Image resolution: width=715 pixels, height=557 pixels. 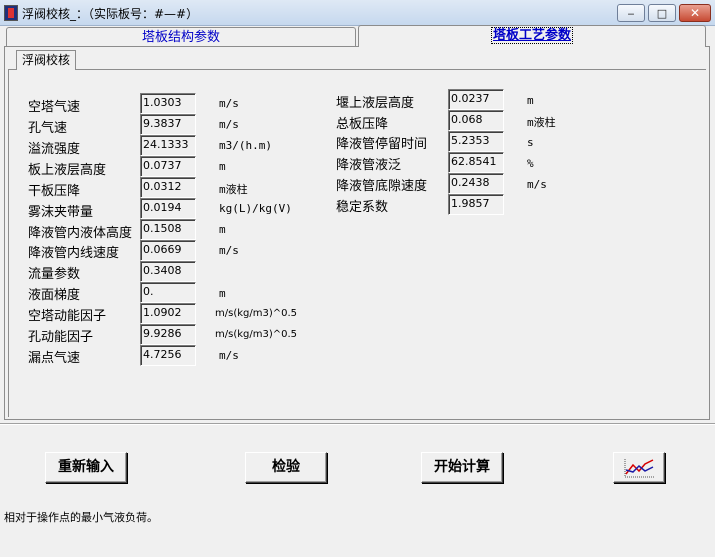 I want to click on divider, so click(x=357, y=424).